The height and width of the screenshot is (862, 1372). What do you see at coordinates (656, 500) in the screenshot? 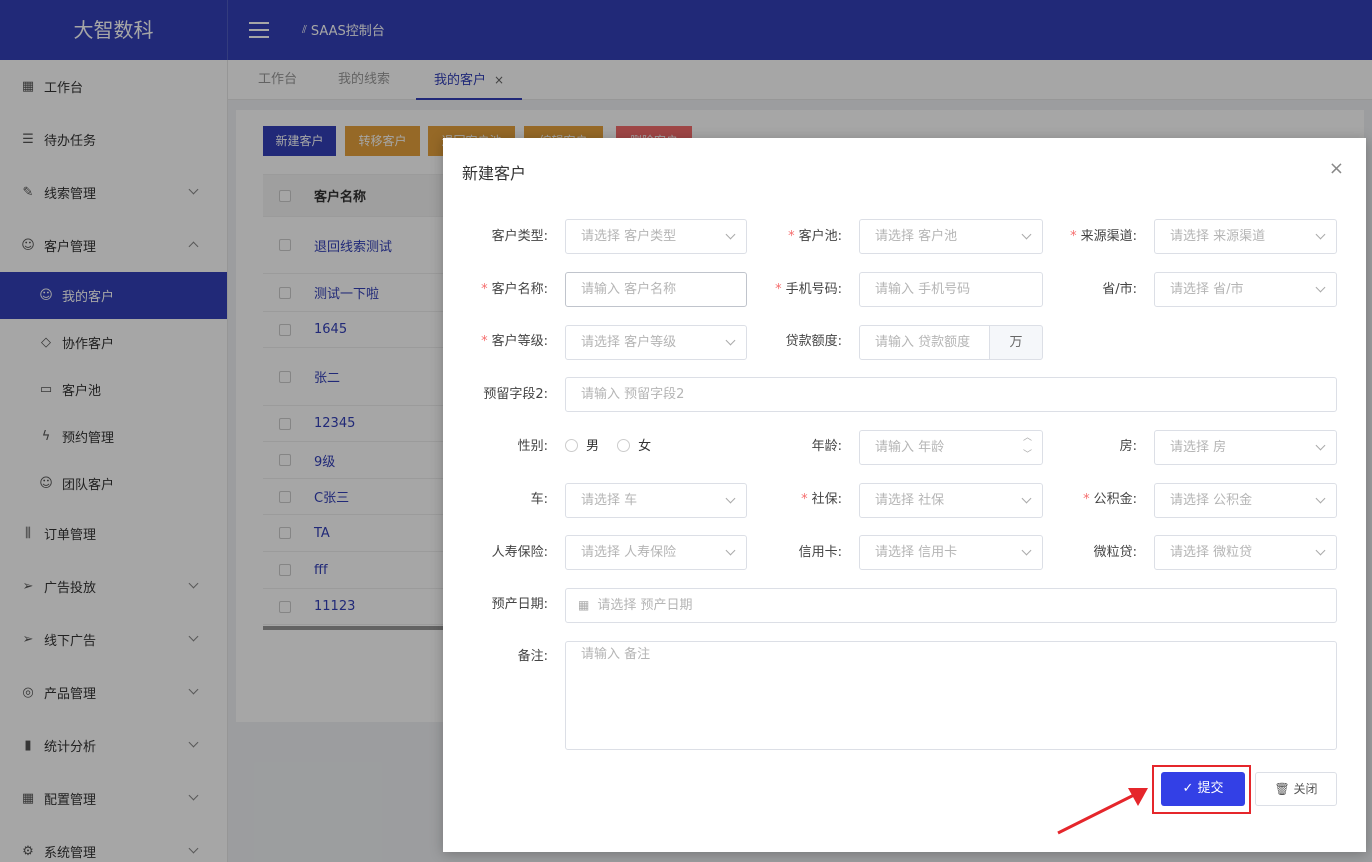
I see `car-select: 请选择 车` at bounding box center [656, 500].